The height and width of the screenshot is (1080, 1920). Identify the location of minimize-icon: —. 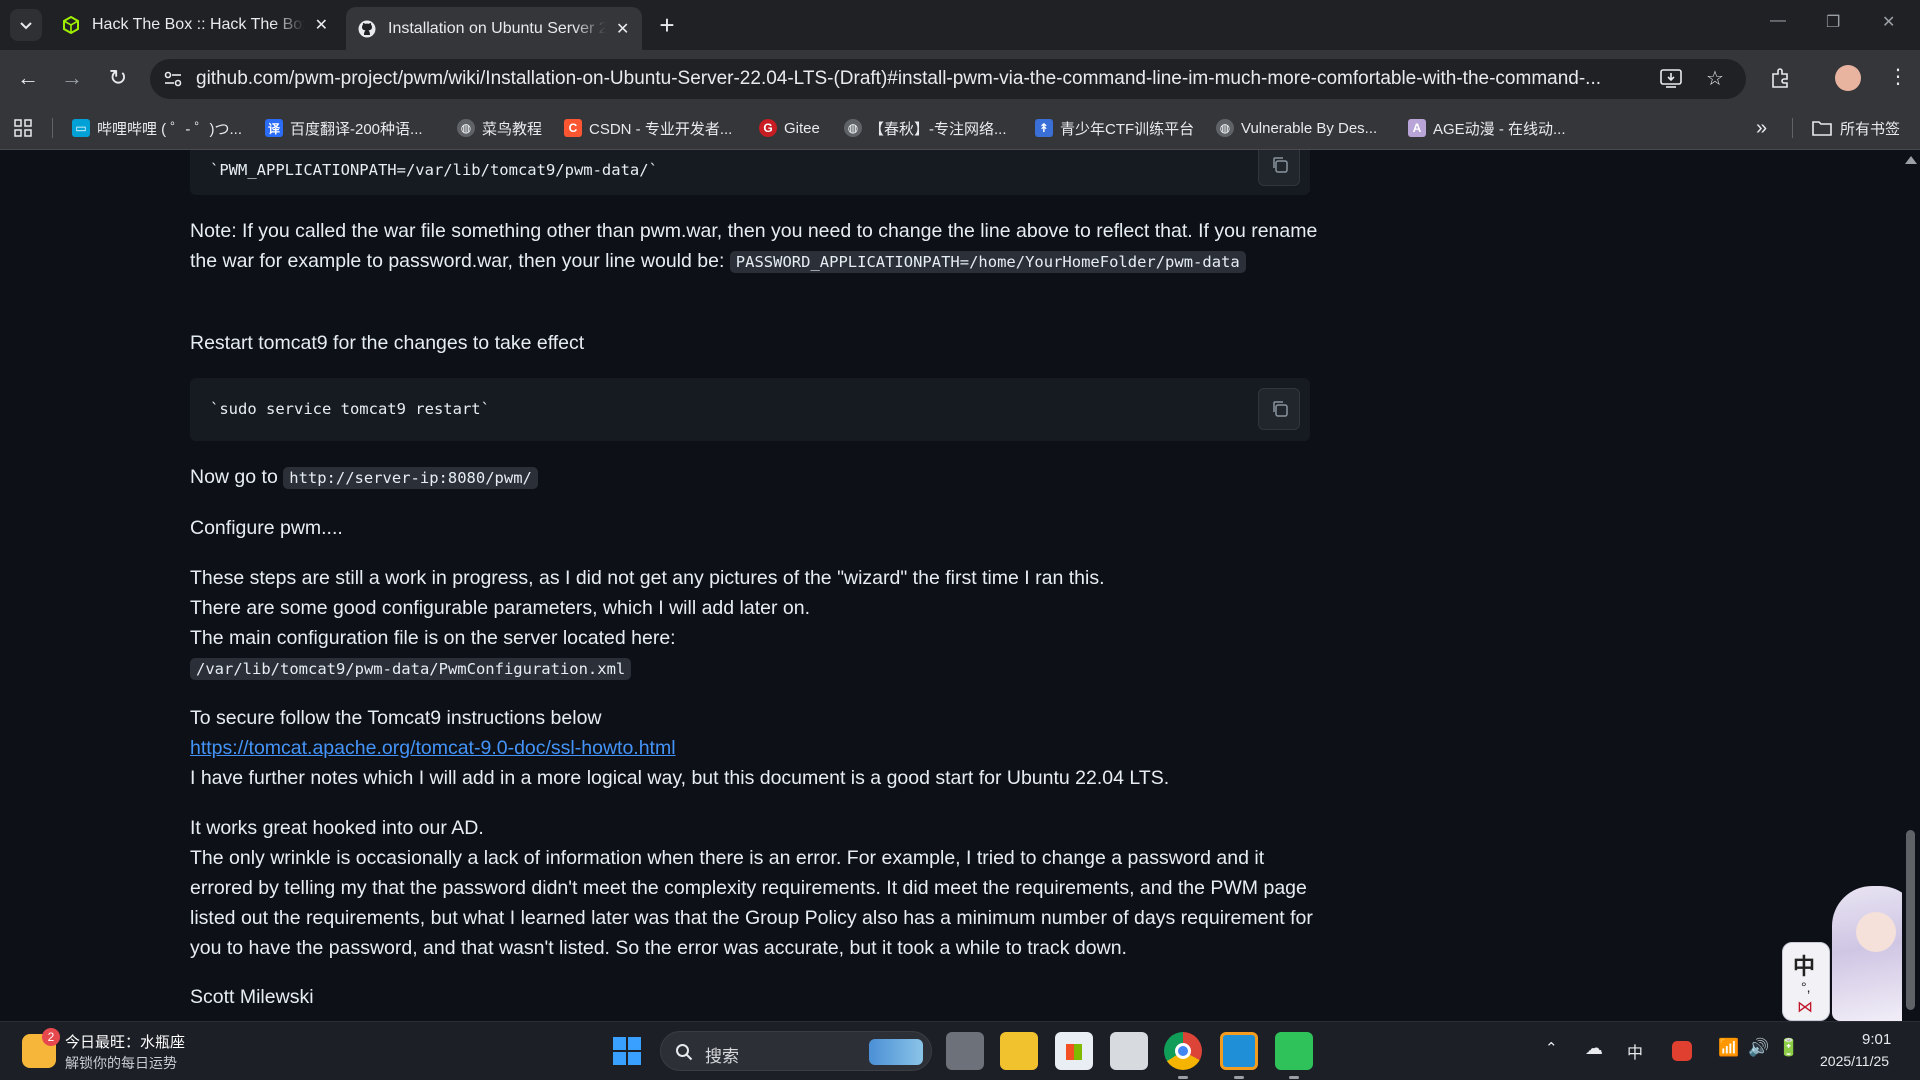
(1778, 21).